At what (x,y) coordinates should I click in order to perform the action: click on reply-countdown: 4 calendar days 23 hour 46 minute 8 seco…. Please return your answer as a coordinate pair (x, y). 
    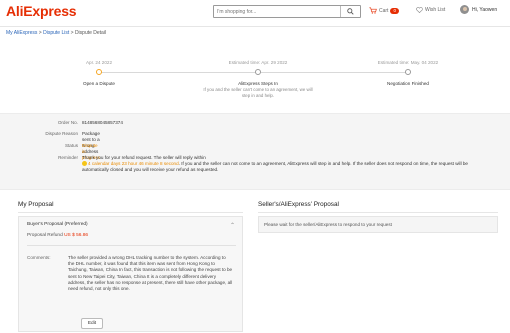
    Looking at the image, I should click on (133, 164).